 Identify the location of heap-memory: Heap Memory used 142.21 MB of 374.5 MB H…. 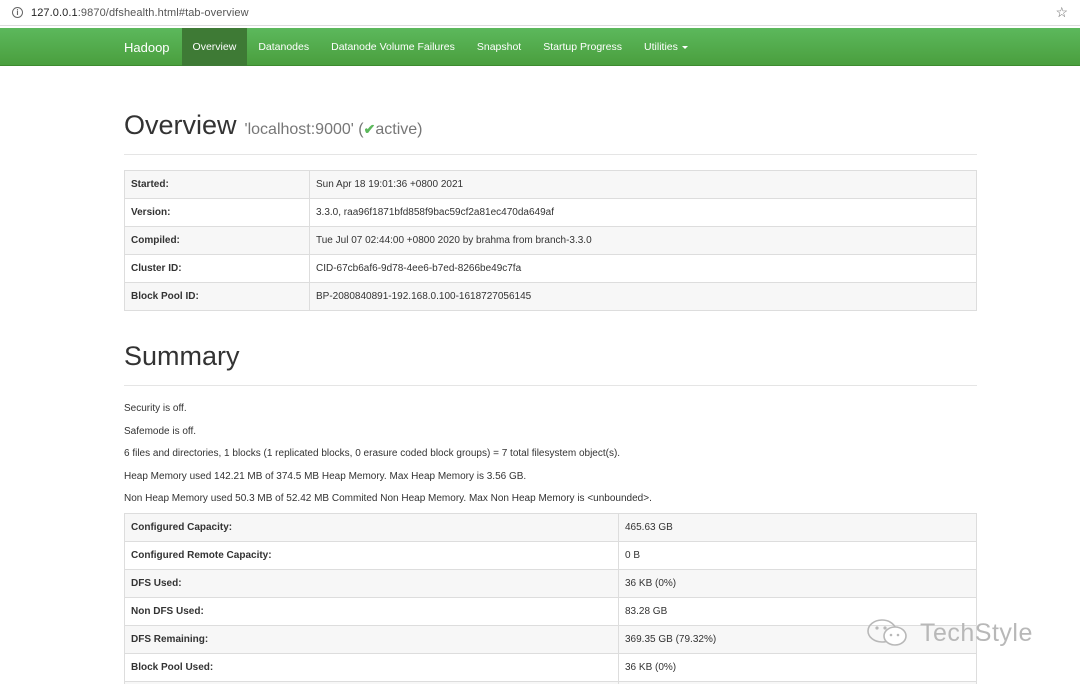
(325, 476).